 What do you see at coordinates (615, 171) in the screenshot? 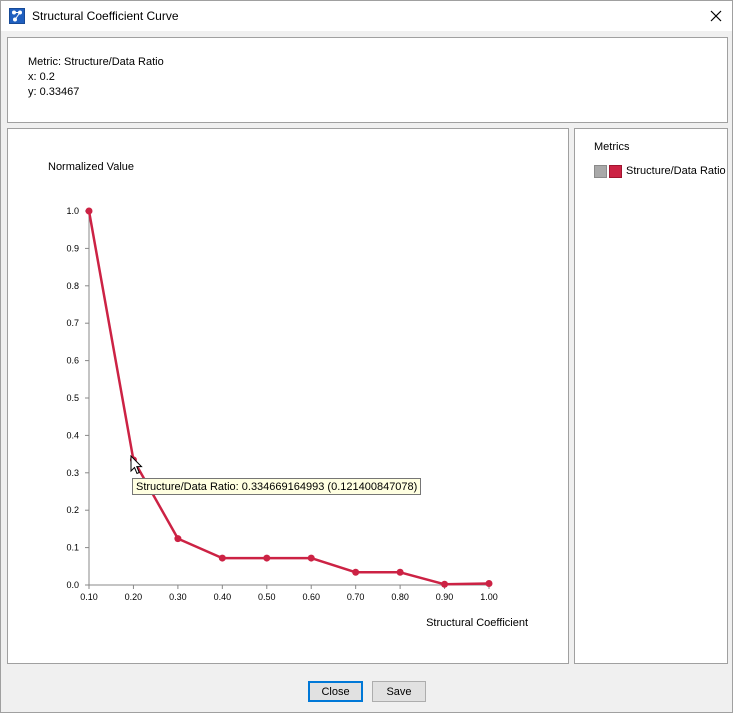
I see `legend-color-swatch` at bounding box center [615, 171].